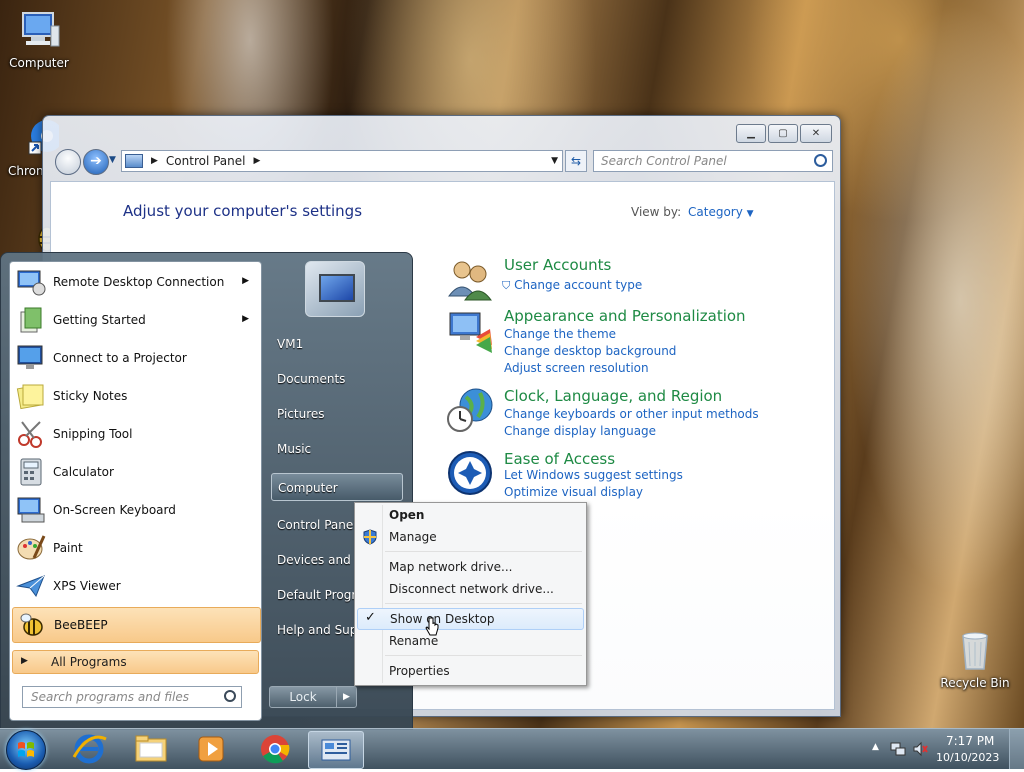 The height and width of the screenshot is (772, 1024). I want to click on category-link: Adjust screen resolution, so click(576, 368).